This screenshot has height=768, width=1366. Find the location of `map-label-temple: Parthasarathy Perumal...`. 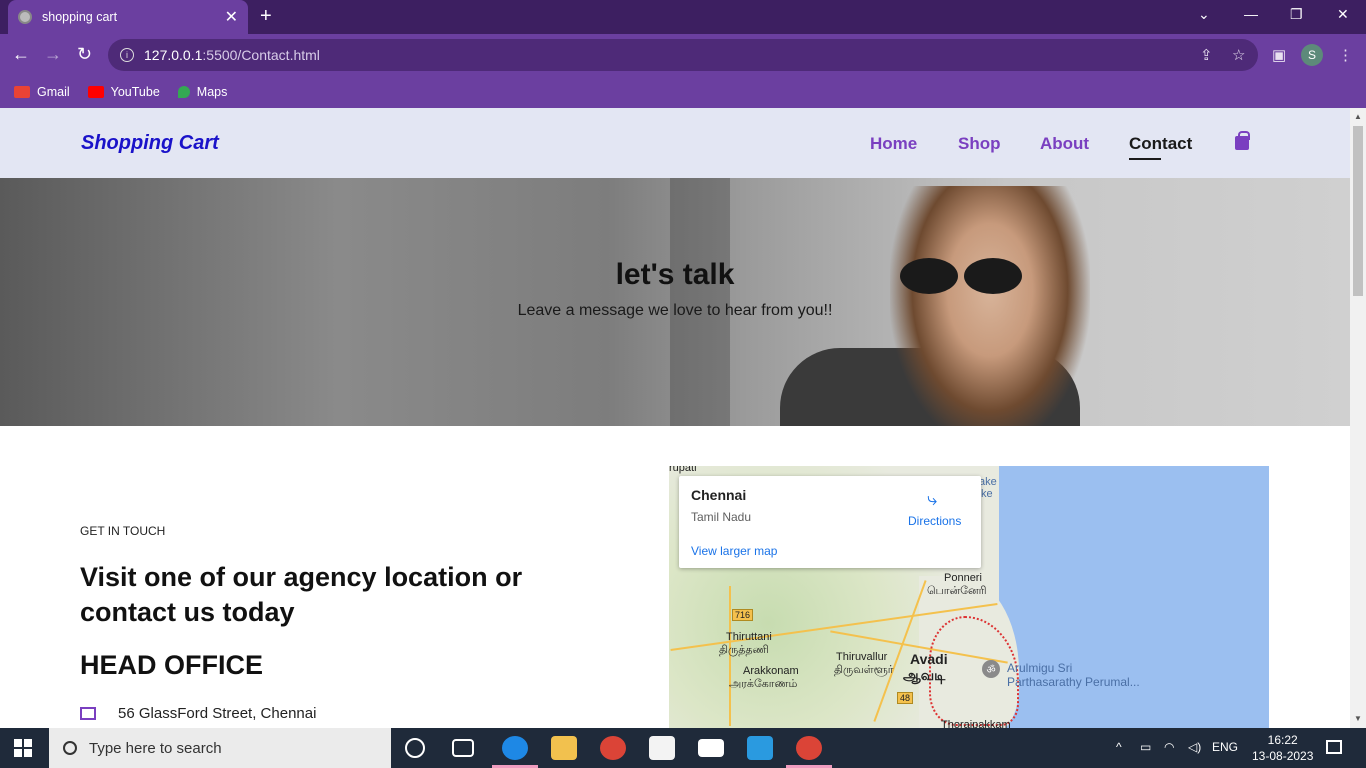

map-label-temple: Parthasarathy Perumal... is located at coordinates (1073, 682).